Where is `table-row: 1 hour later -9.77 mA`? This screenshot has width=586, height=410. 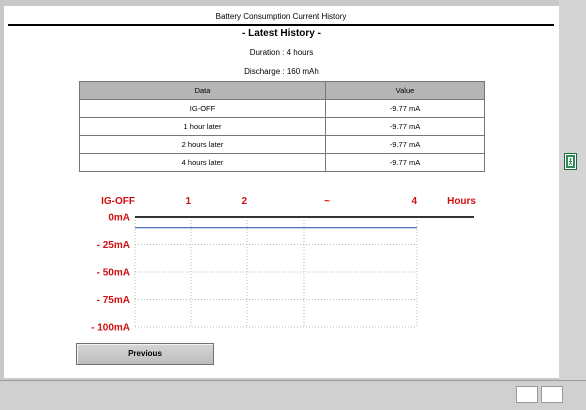 table-row: 1 hour later -9.77 mA is located at coordinates (282, 127).